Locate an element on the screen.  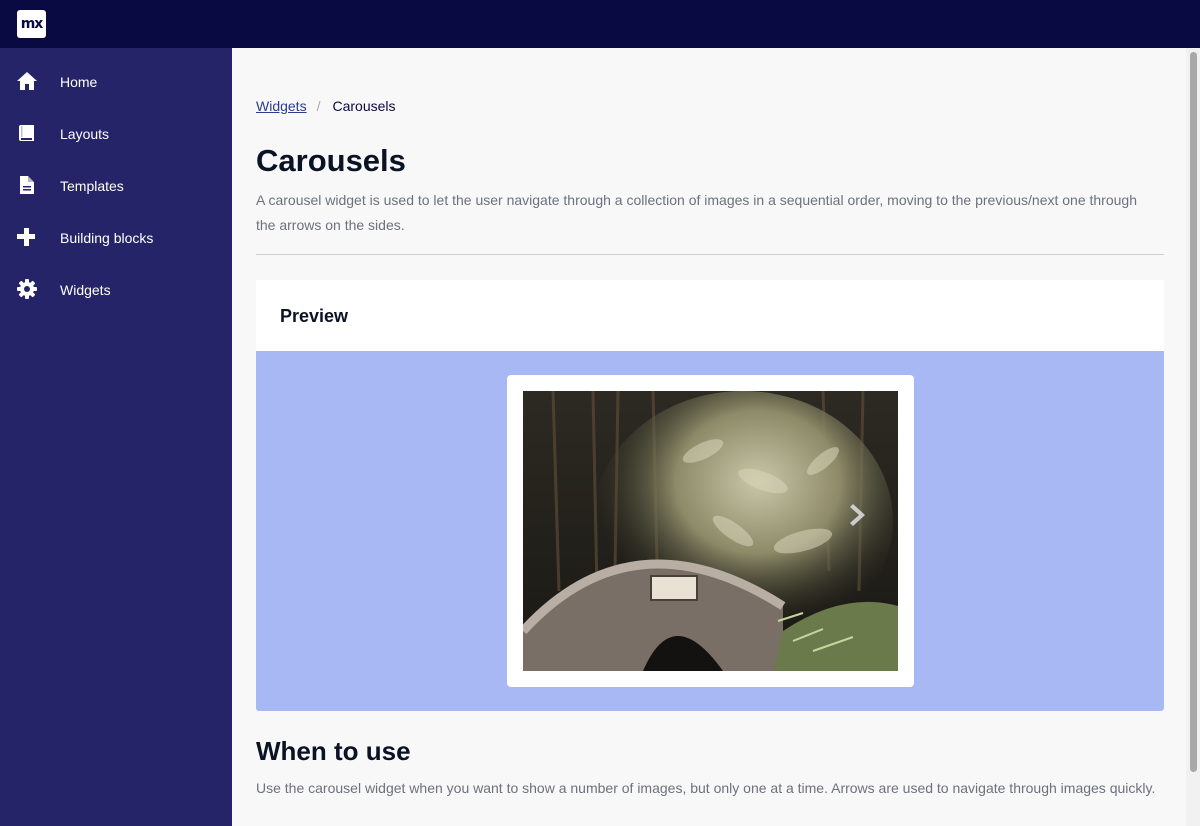
breadcrumb-current: Carousels is located at coordinates (364, 106).